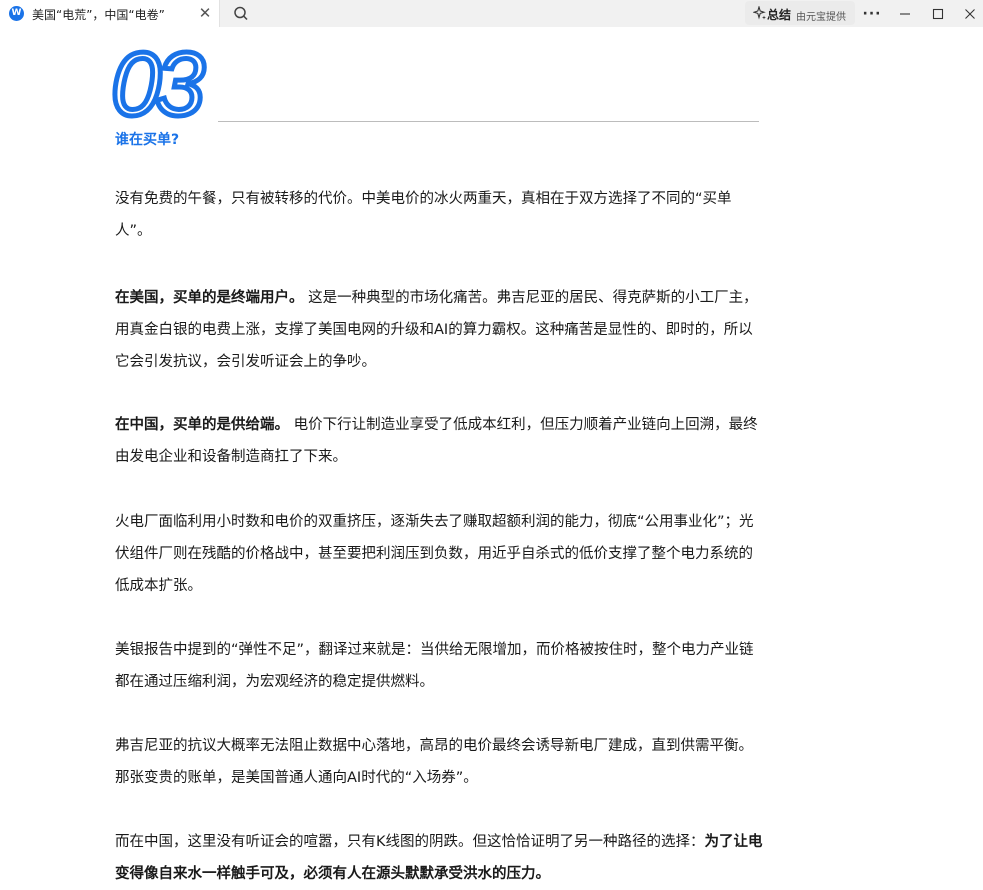 The height and width of the screenshot is (890, 983). I want to click on window-close-button, so click(968, 13).